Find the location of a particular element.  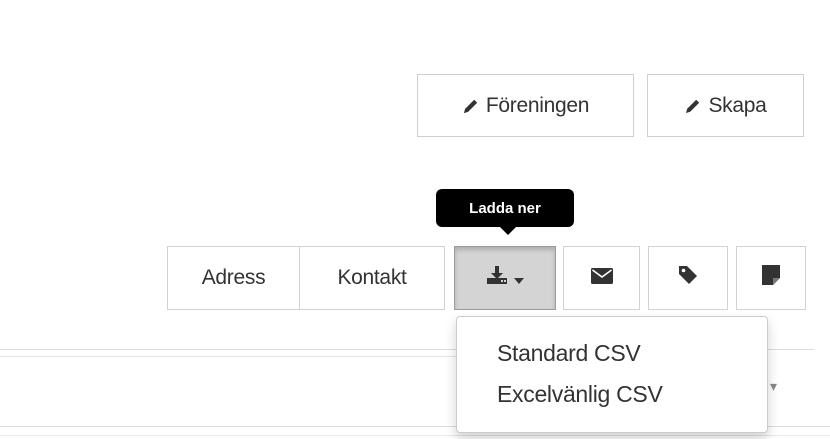

download-icon is located at coordinates (497, 278).